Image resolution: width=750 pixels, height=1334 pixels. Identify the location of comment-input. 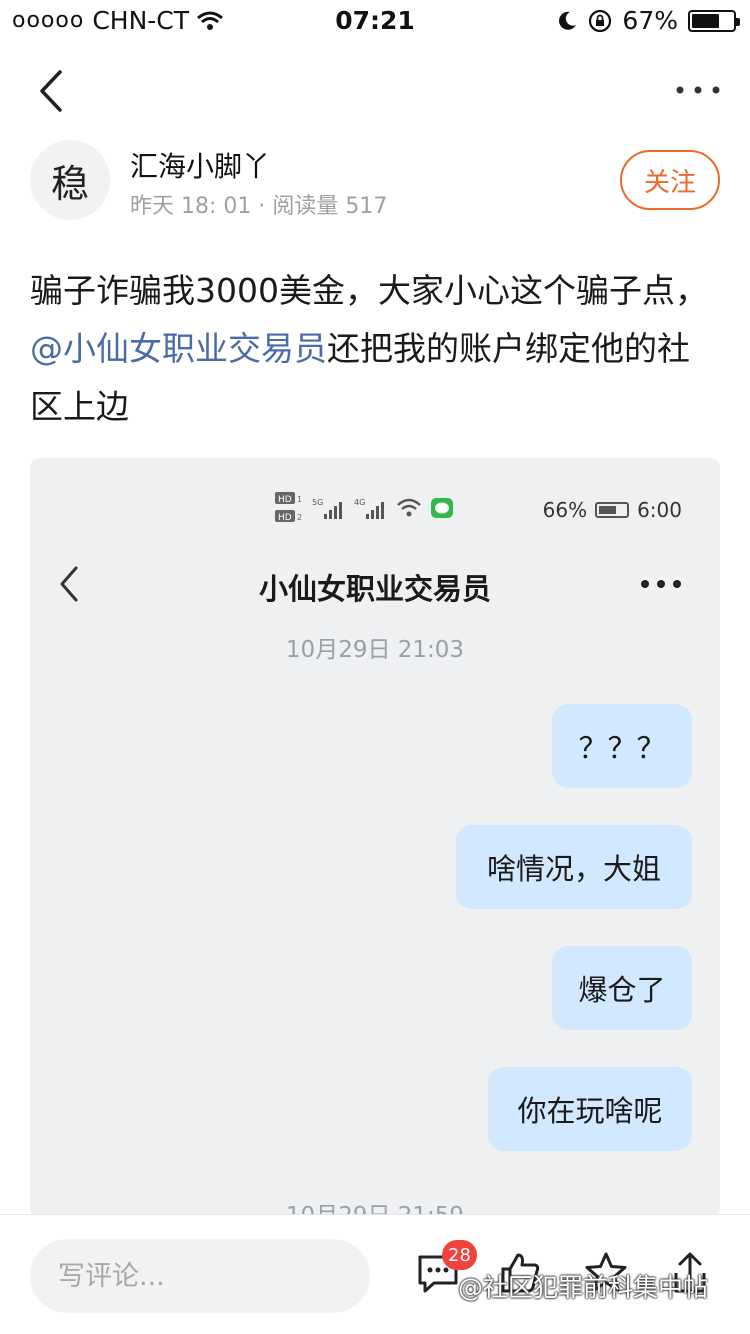
(200, 1276).